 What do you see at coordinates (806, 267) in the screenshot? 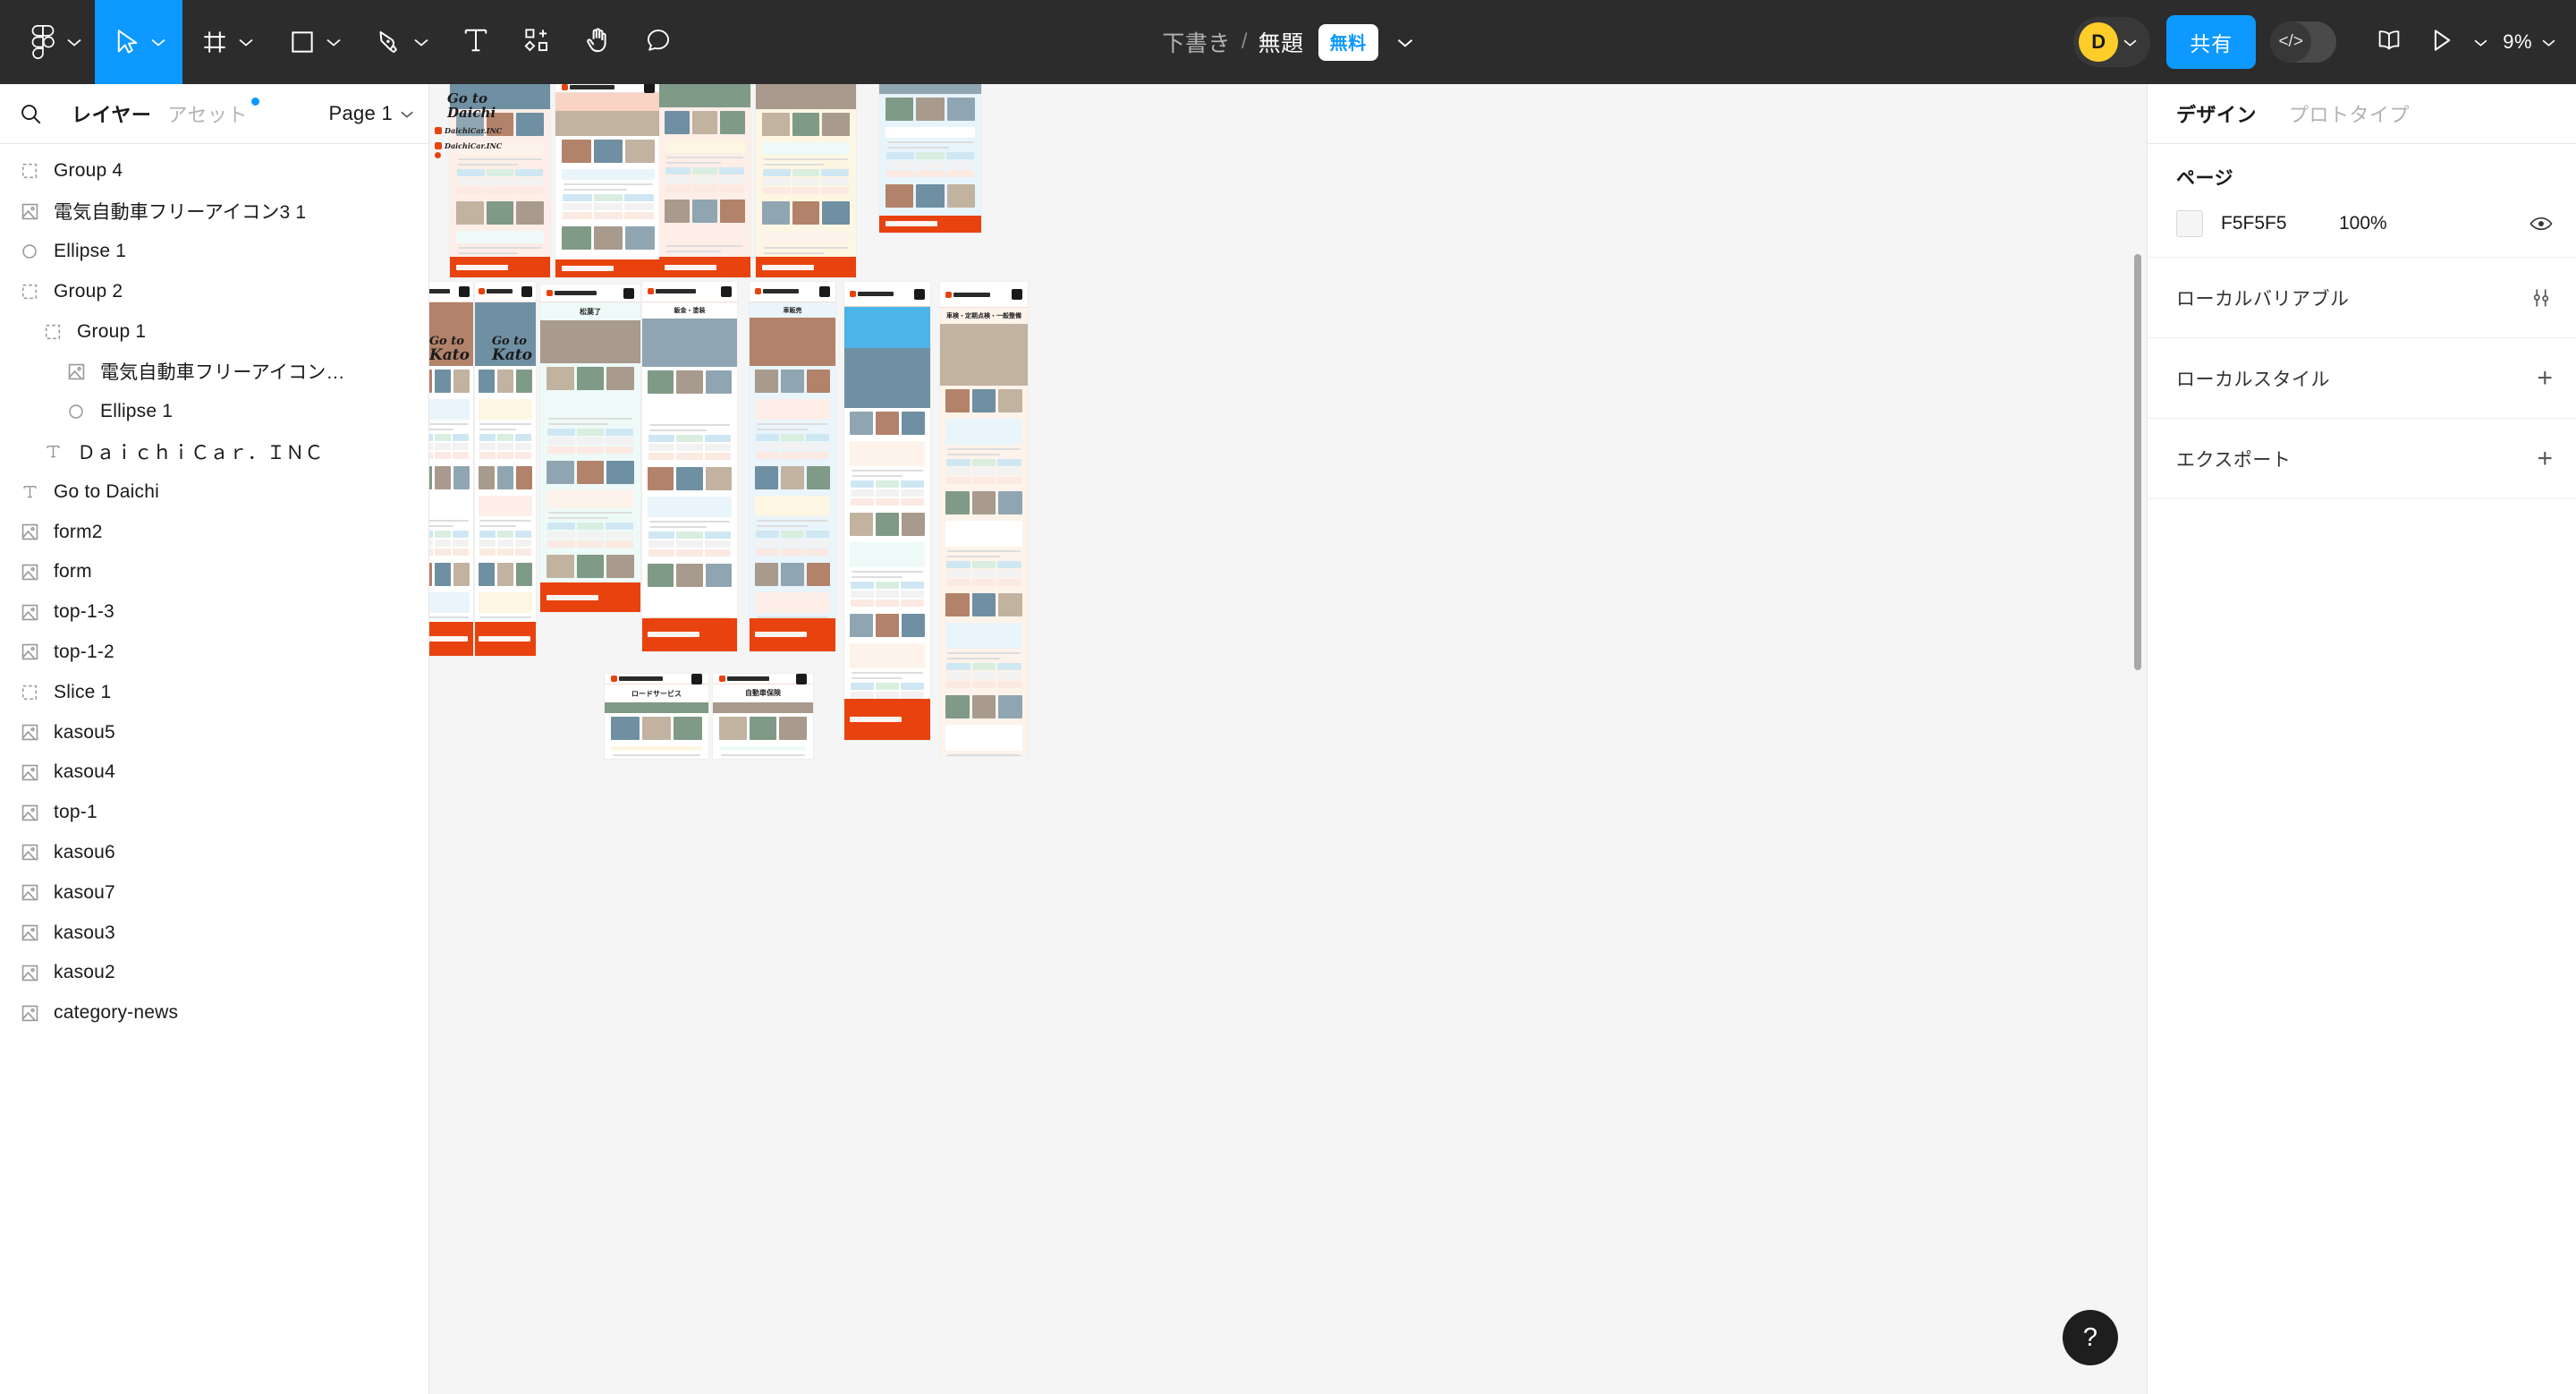
I see `mock-footer` at bounding box center [806, 267].